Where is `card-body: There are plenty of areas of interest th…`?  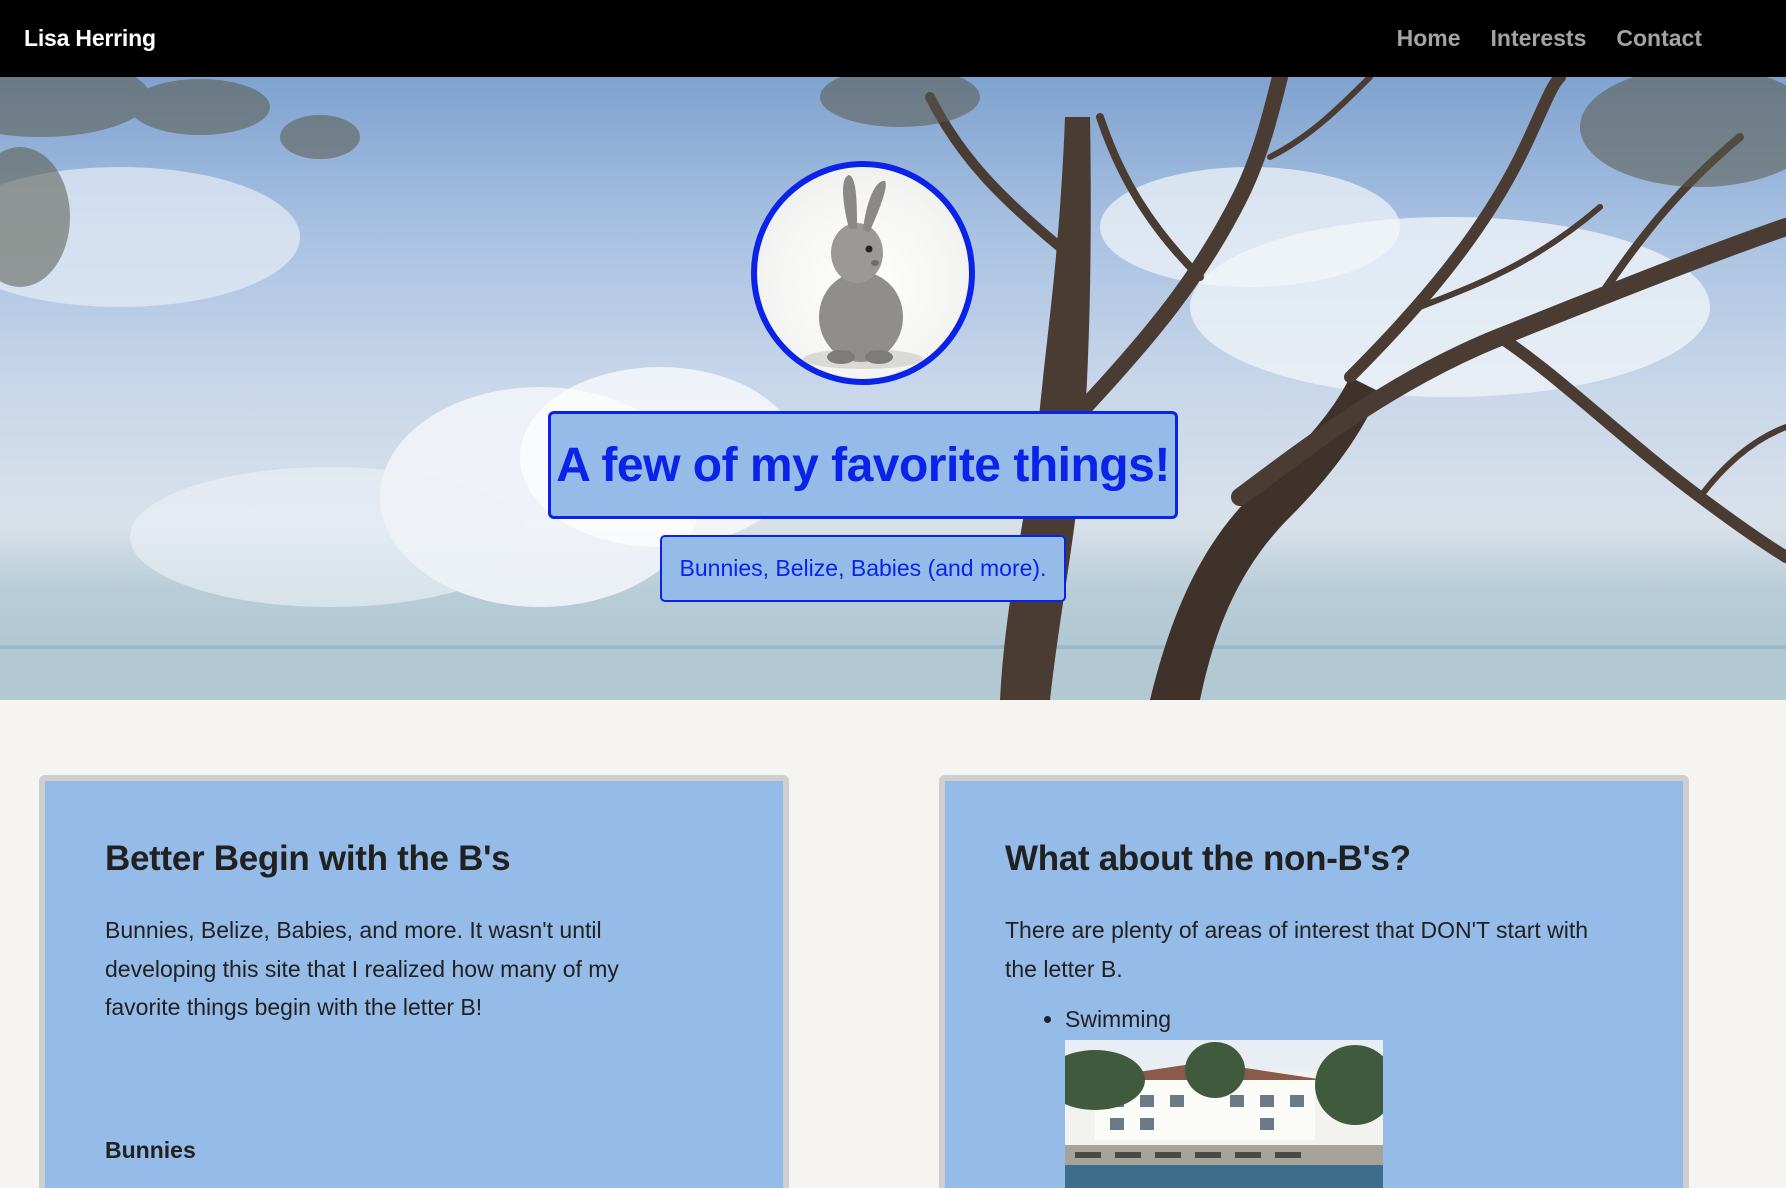
card-body: There are plenty of areas of interest th… is located at coordinates (1297, 949).